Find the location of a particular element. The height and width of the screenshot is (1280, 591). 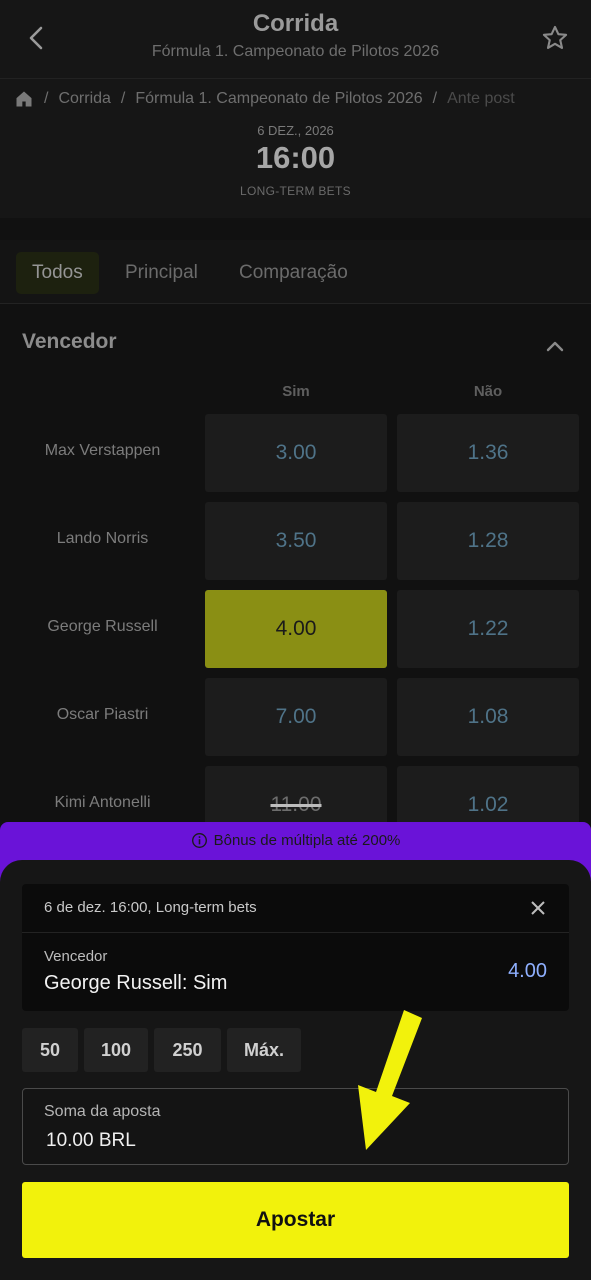

market-tabs: Todos Principal Comparação is located at coordinates (295, 272).